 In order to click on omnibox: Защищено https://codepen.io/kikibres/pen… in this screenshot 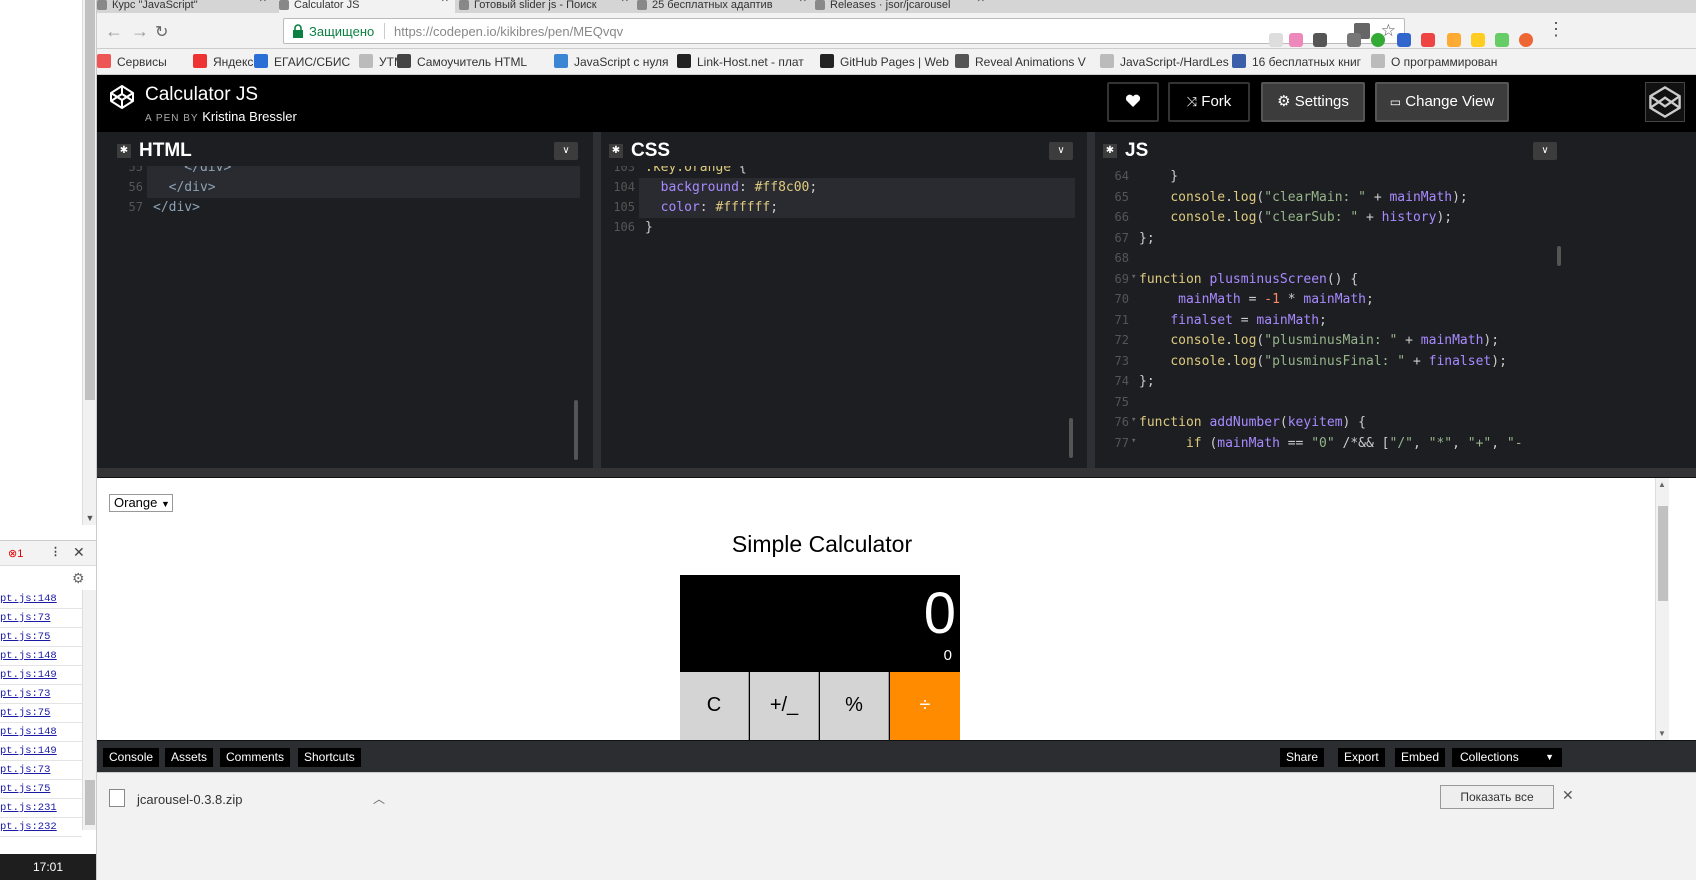, I will do `click(844, 31)`.